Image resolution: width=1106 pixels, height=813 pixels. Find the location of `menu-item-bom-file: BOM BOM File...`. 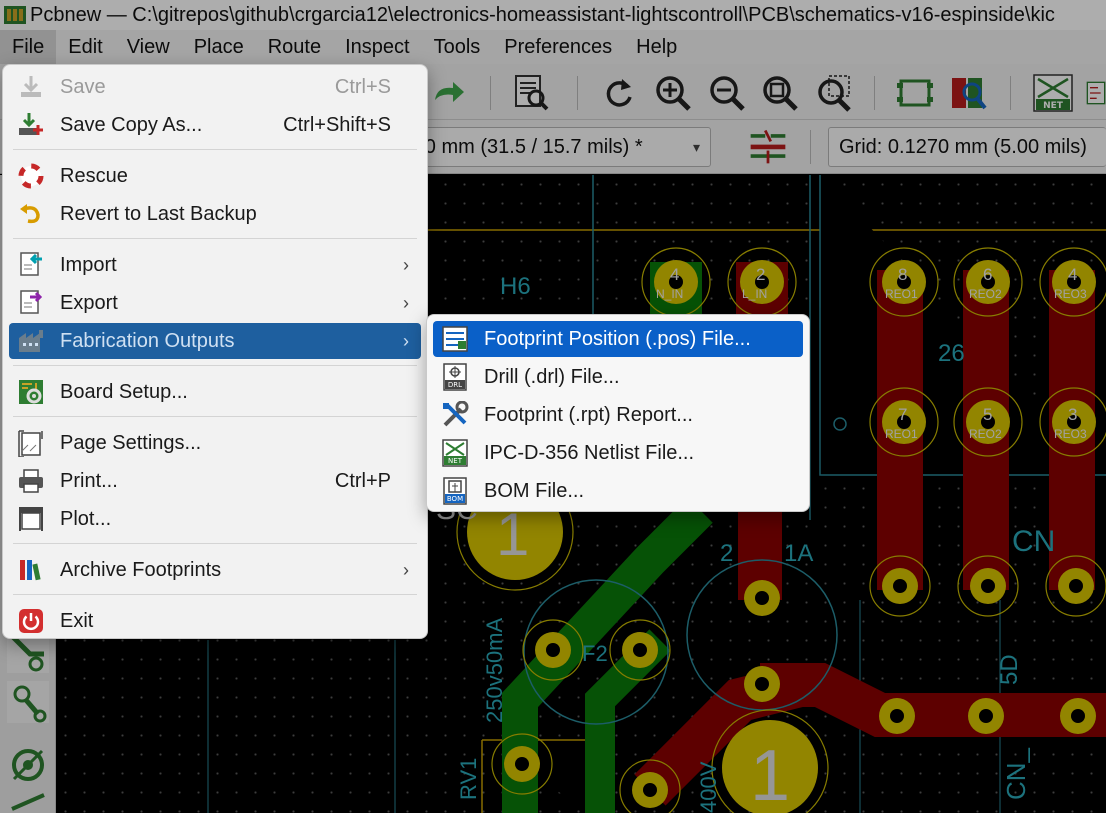

menu-item-bom-file: BOM BOM File... is located at coordinates (618, 491).